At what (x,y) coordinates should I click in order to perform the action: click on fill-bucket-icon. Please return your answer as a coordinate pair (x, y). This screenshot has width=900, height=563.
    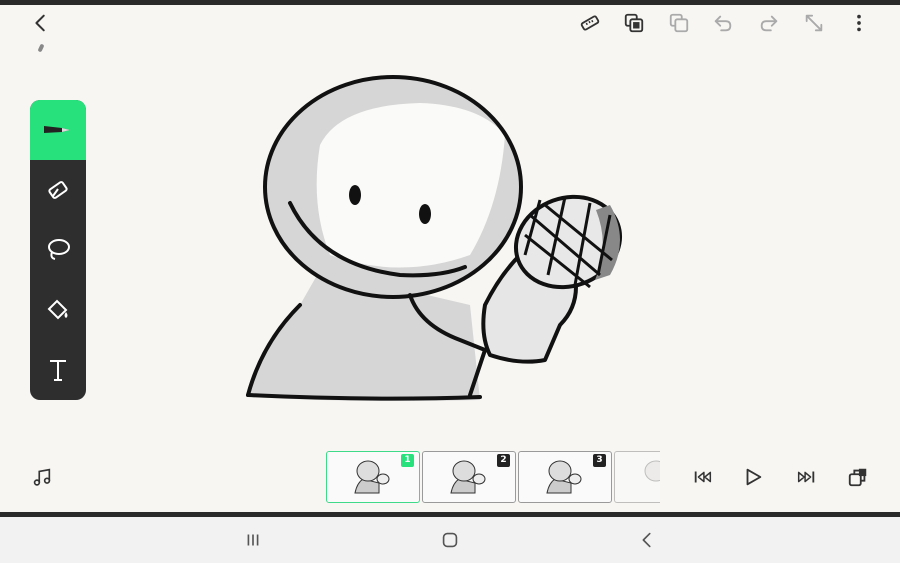
    Looking at the image, I should click on (57, 309).